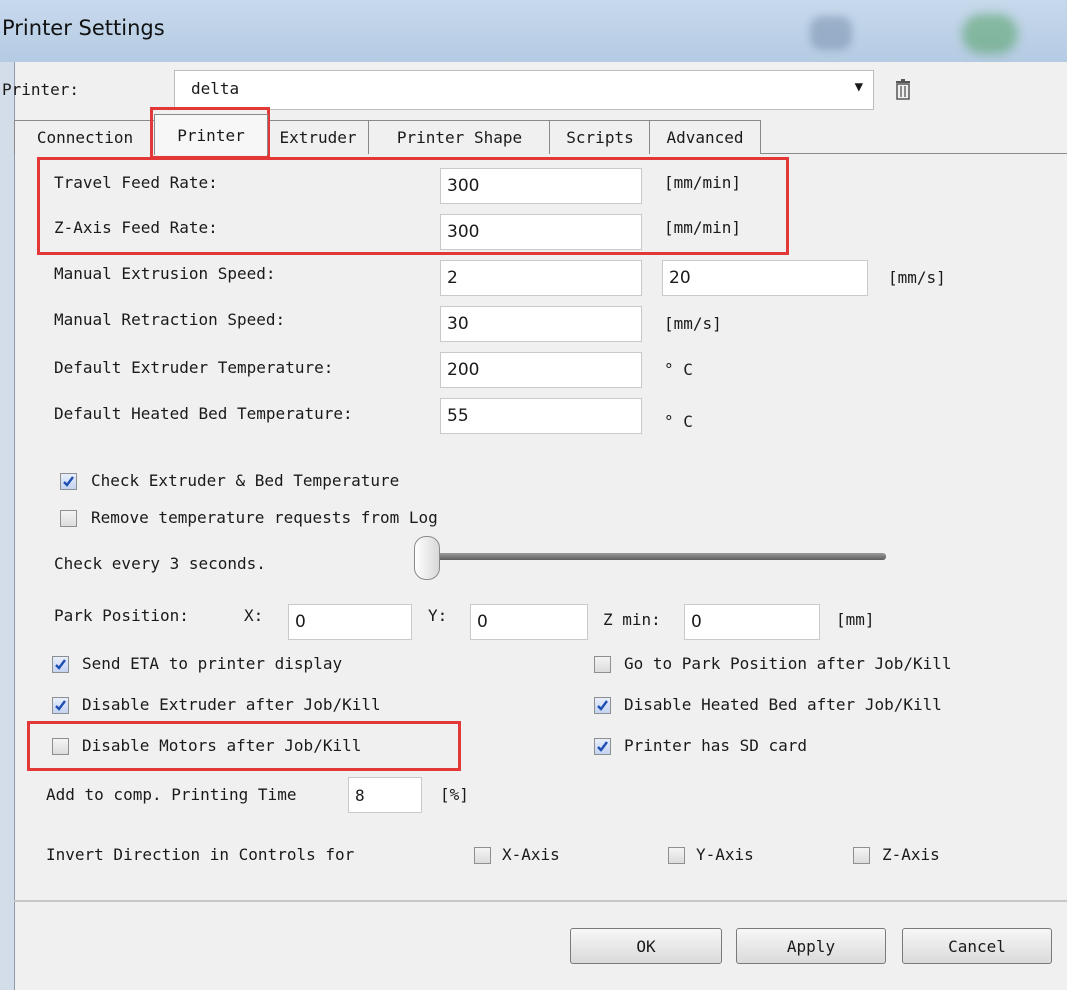 This screenshot has height=990, width=1067. I want to click on invert-label: Invert Direction in Controls for, so click(200, 854).